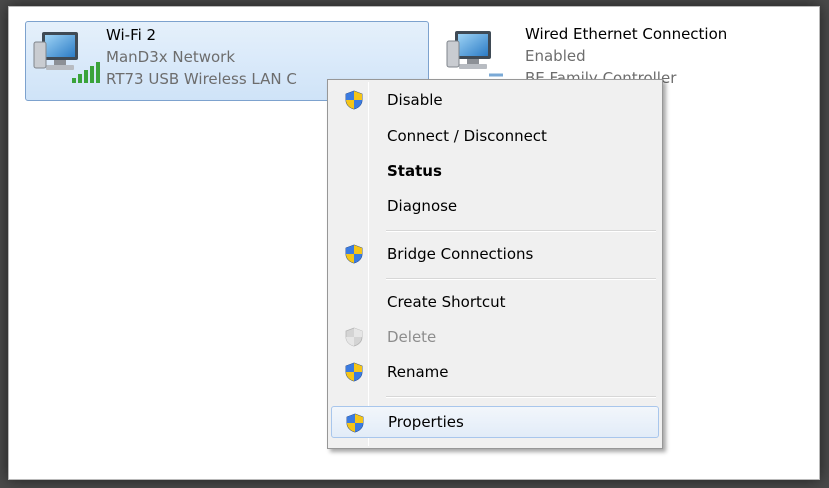  What do you see at coordinates (131, 35) in the screenshot?
I see `adapter-name: Wi-Fi 2` at bounding box center [131, 35].